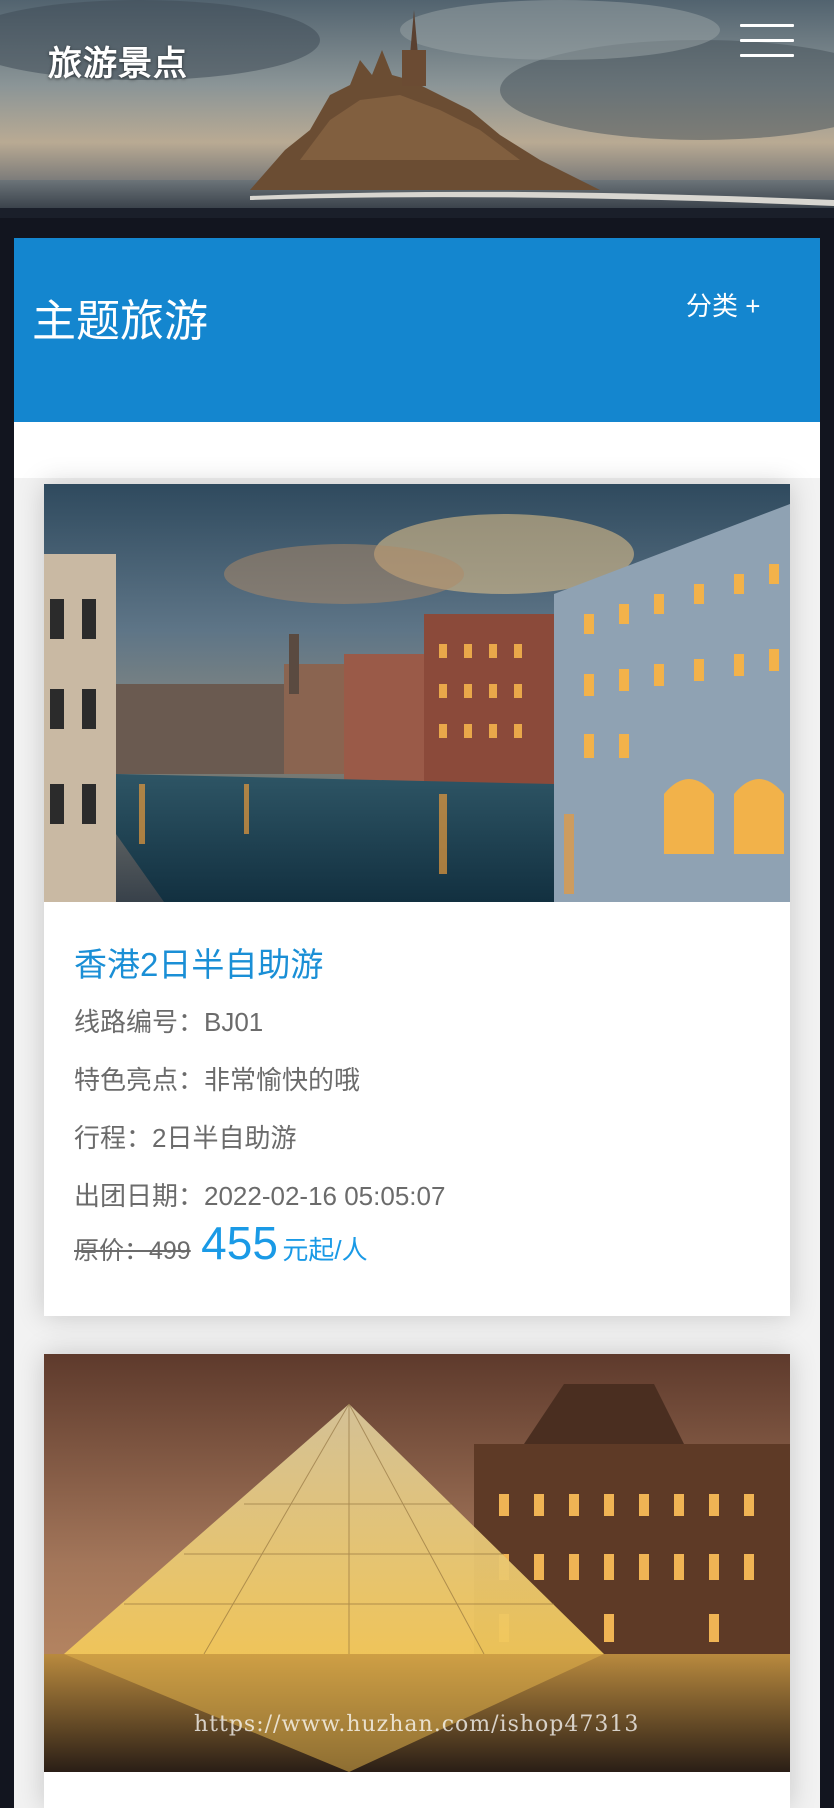  I want to click on header-banner: 旅游景点, so click(417, 109).